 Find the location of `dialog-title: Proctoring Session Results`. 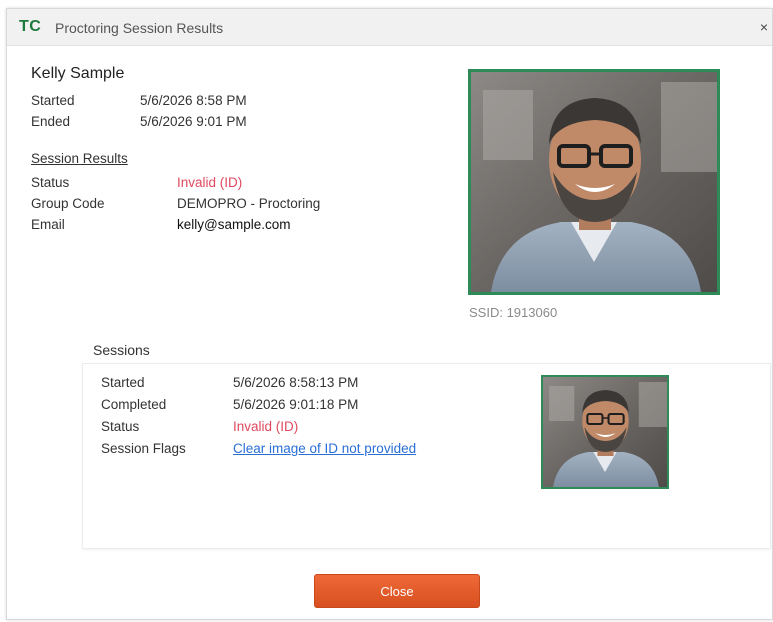

dialog-title: Proctoring Session Results is located at coordinates (139, 28).